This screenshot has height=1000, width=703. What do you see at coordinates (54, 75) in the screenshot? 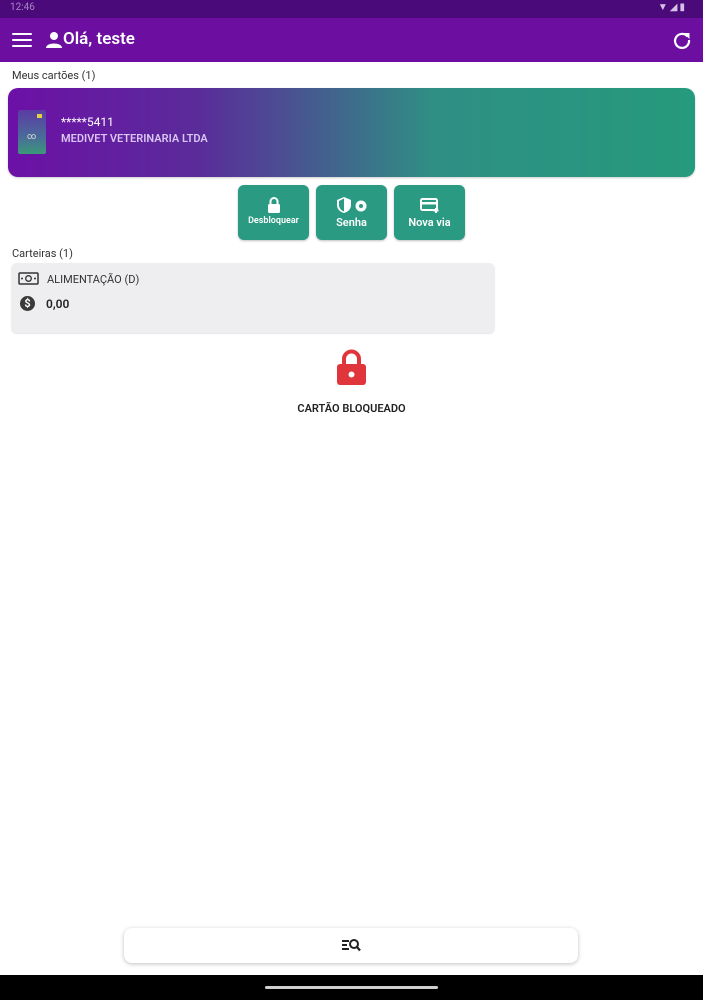
I see `cards-section-label: Meus cartões (1)` at bounding box center [54, 75].